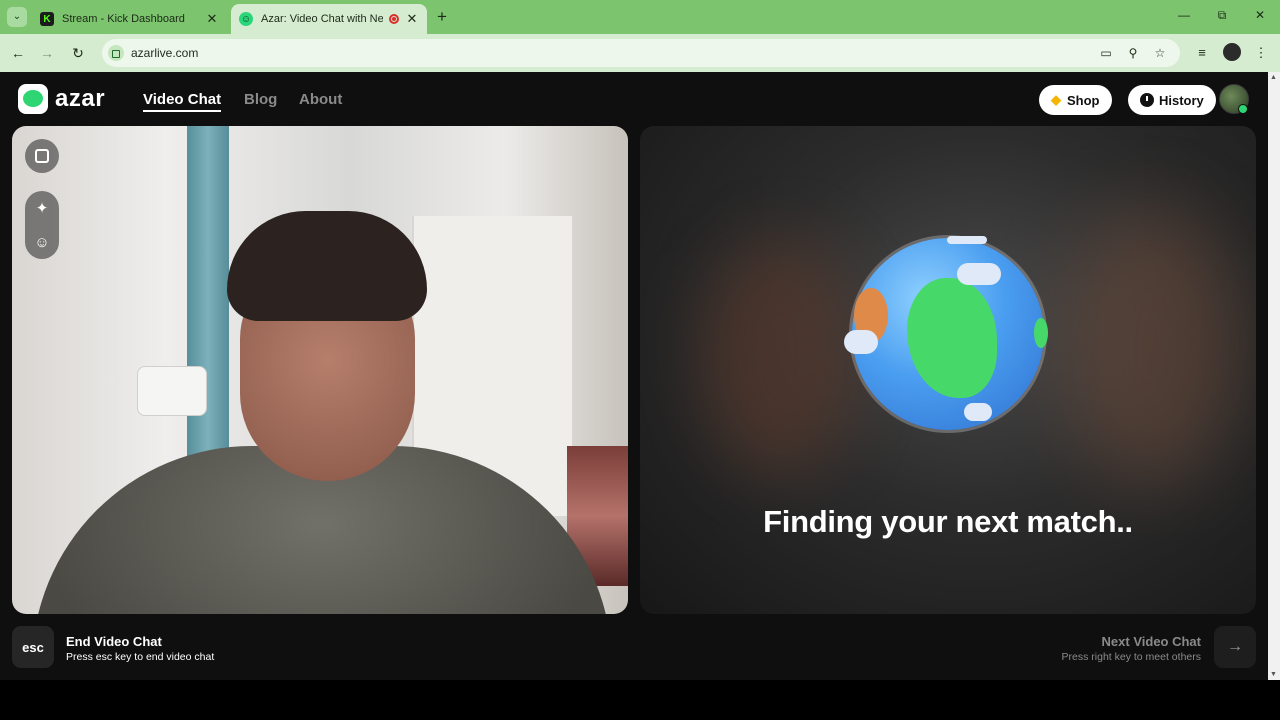 The image size is (1280, 720). Describe the element at coordinates (1100, 641) in the screenshot. I see `next-video-chat-title: Next Video Chat` at that location.